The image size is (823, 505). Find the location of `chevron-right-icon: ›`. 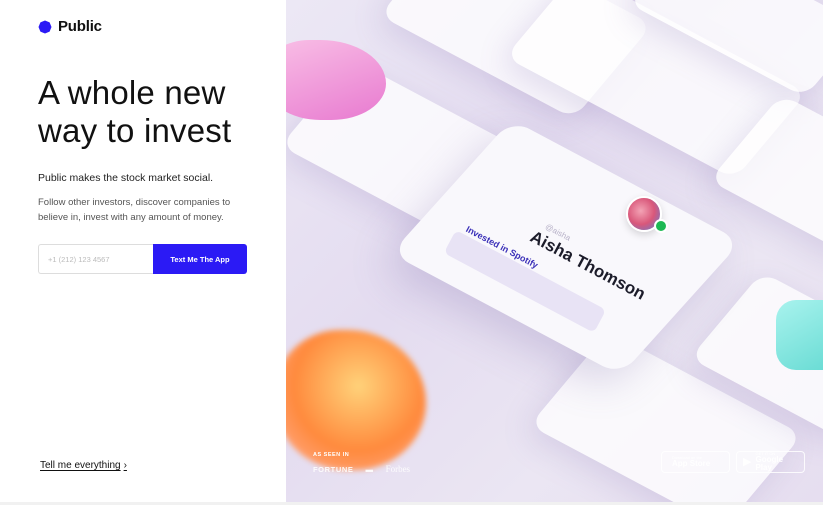

chevron-right-icon: › is located at coordinates (125, 465).